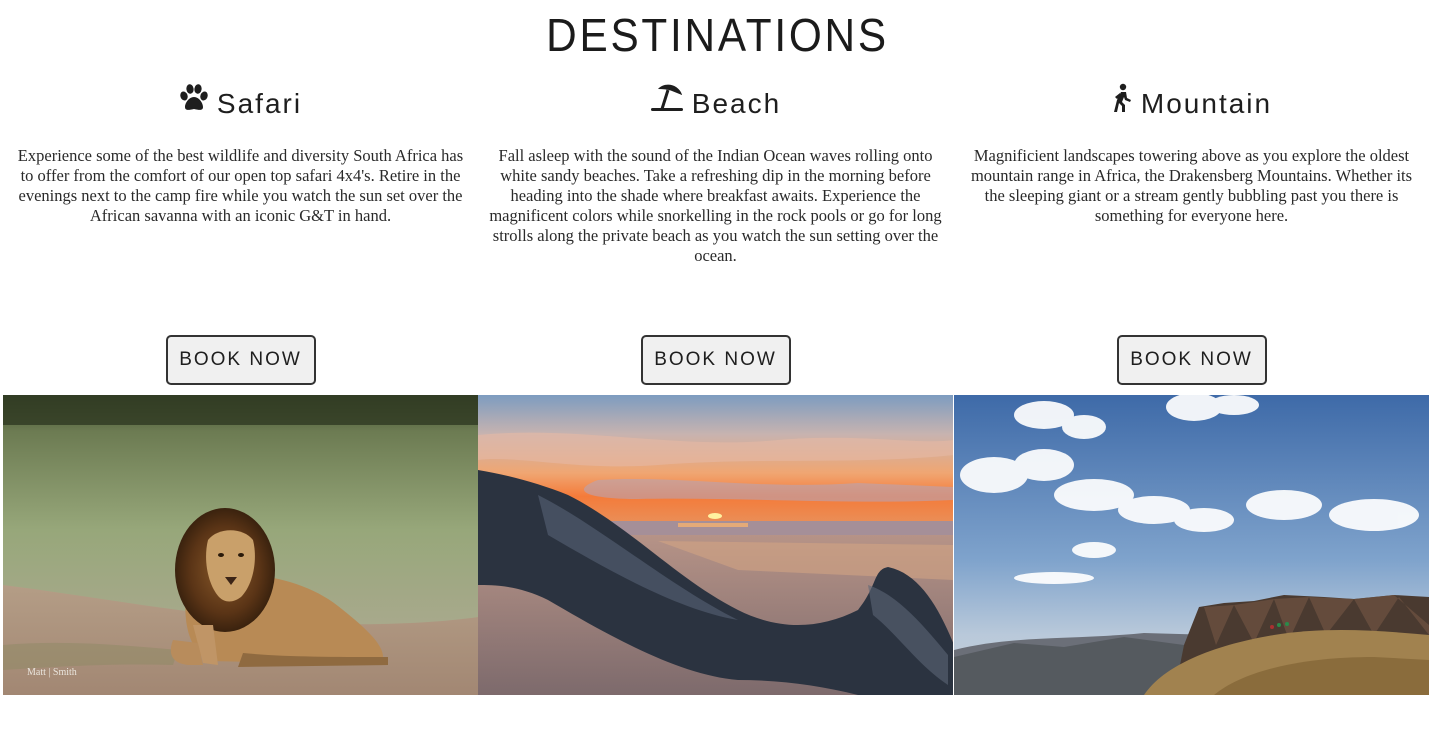 This screenshot has width=1435, height=735. I want to click on safari-lion-photo: Matt | Smith, so click(240, 545).